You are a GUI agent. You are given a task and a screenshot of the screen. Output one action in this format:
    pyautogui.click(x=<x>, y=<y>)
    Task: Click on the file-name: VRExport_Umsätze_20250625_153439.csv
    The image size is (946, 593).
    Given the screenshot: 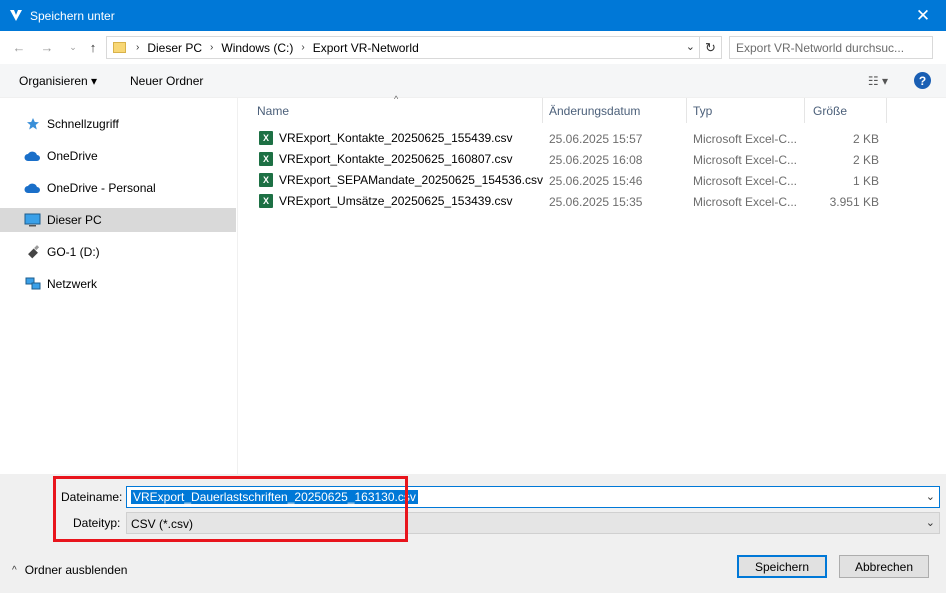 What is the action you would take?
    pyautogui.click(x=396, y=201)
    